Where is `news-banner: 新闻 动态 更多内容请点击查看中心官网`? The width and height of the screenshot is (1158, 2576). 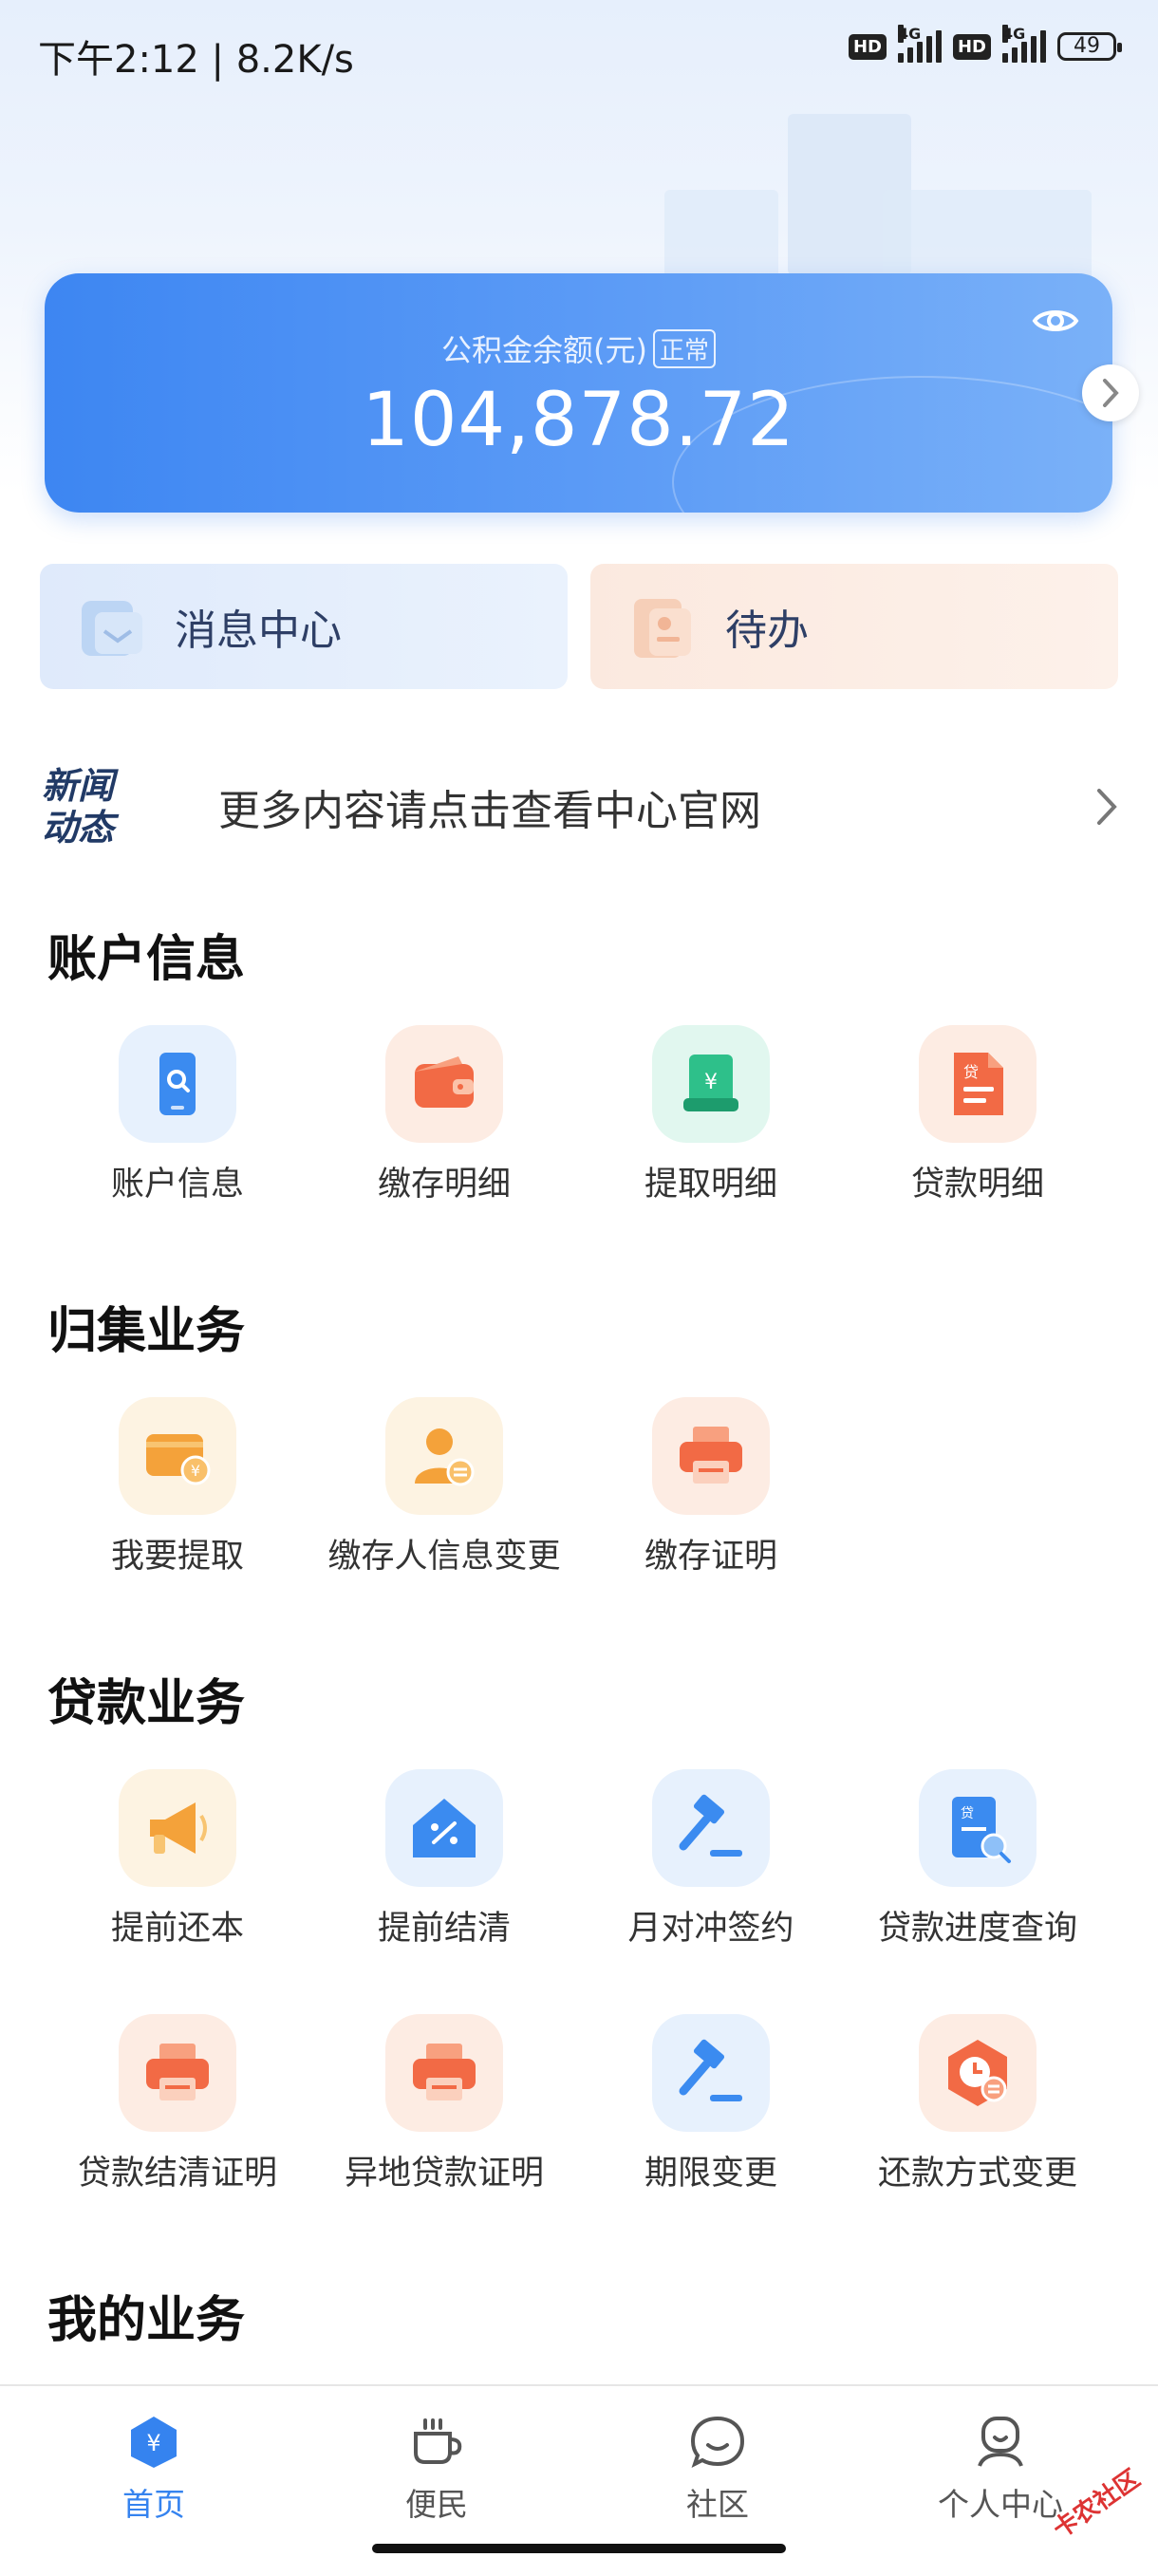
news-banner: 新闻 动态 更多内容请点击查看中心官网 is located at coordinates (583, 807).